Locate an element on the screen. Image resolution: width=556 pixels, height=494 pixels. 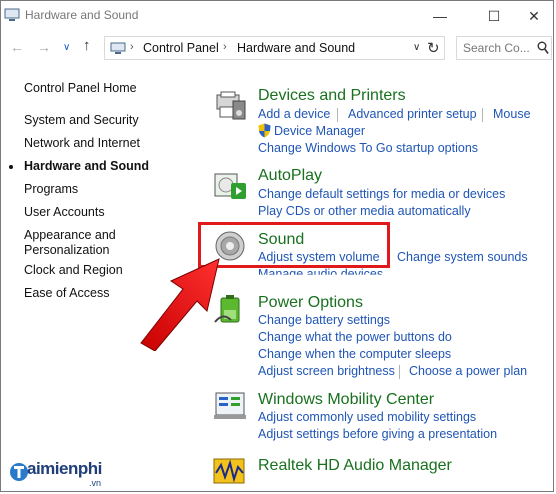
sidebar-item-control-panel-home: Control Panel Home is located at coordinates (80, 88).